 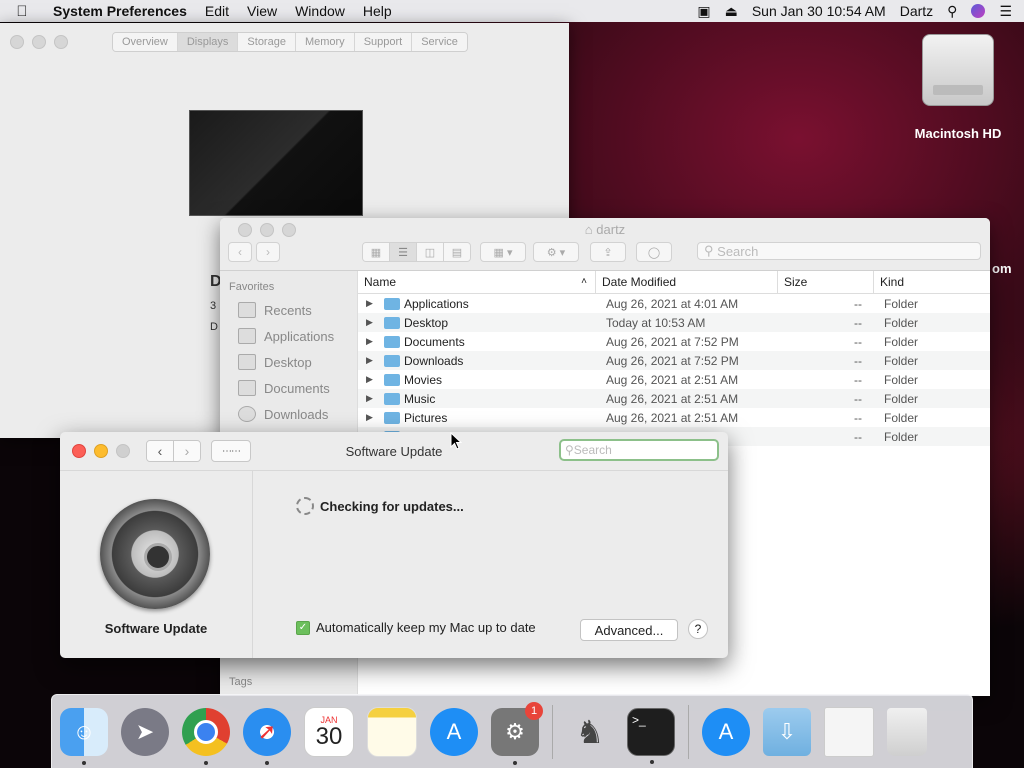 I want to click on column-header-name: Name ˄, so click(x=477, y=282).